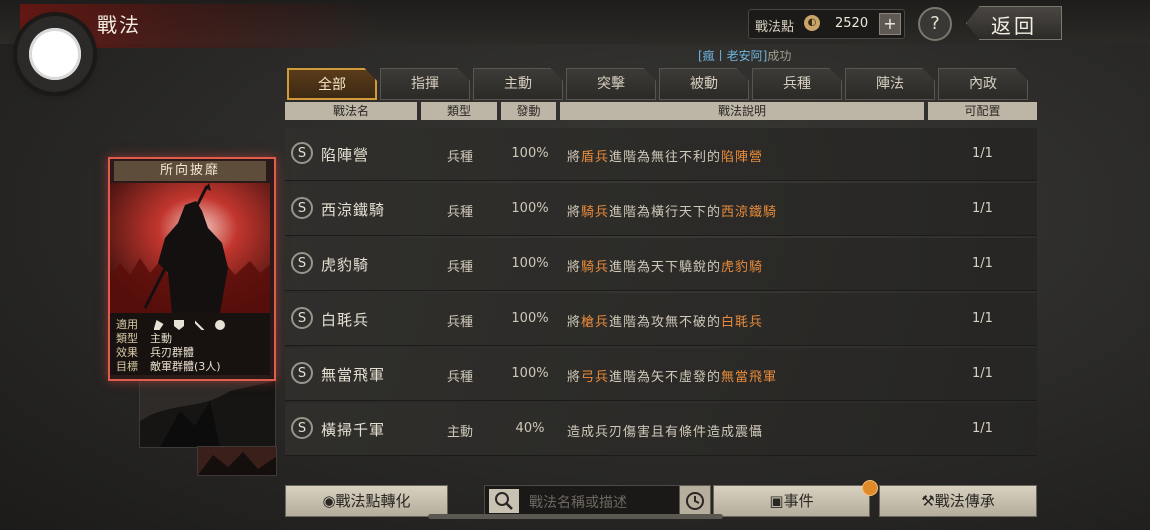 Image resolution: width=1150 pixels, height=530 pixels. I want to click on card-info-panel: 適用 類型 主動 效果 兵刃群體 目標 敵軍群體(3人), so click(190, 344).